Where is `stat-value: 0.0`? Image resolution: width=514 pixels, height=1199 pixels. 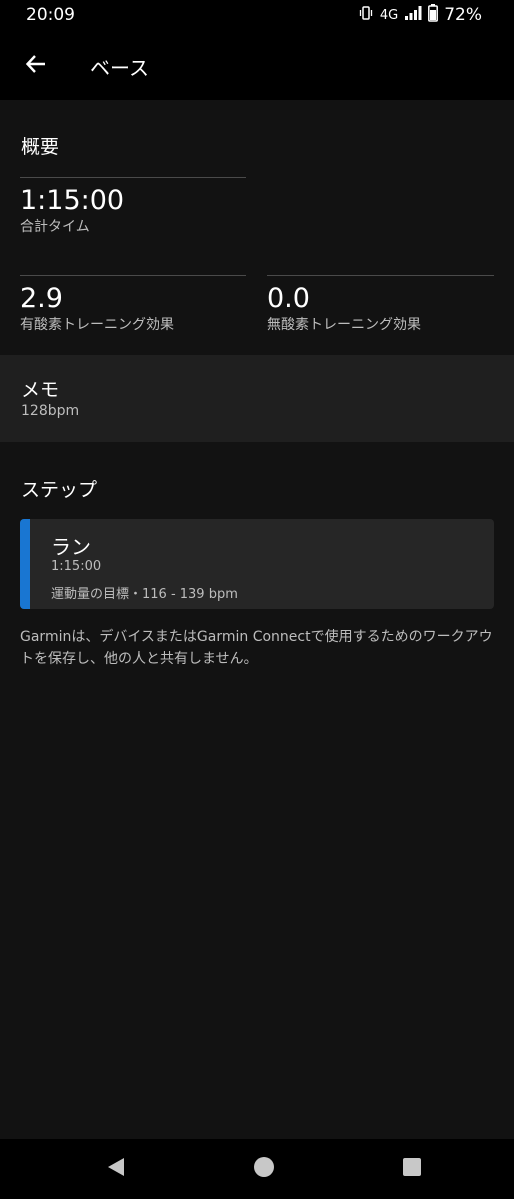 stat-value: 0.0 is located at coordinates (288, 298).